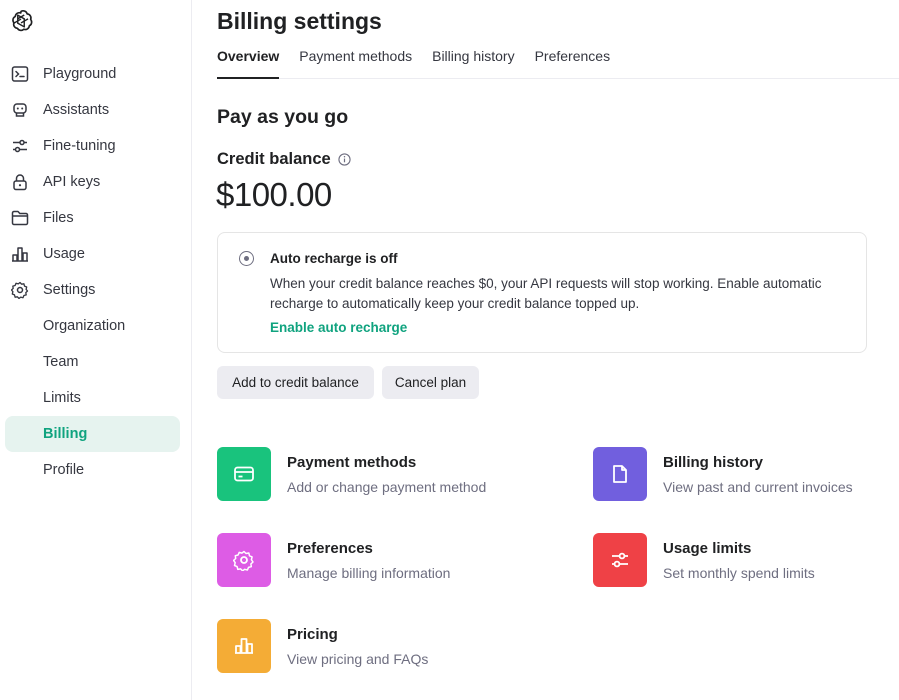 This screenshot has width=899, height=700. What do you see at coordinates (572, 61) in the screenshot?
I see `tab-preferences: Preferences` at bounding box center [572, 61].